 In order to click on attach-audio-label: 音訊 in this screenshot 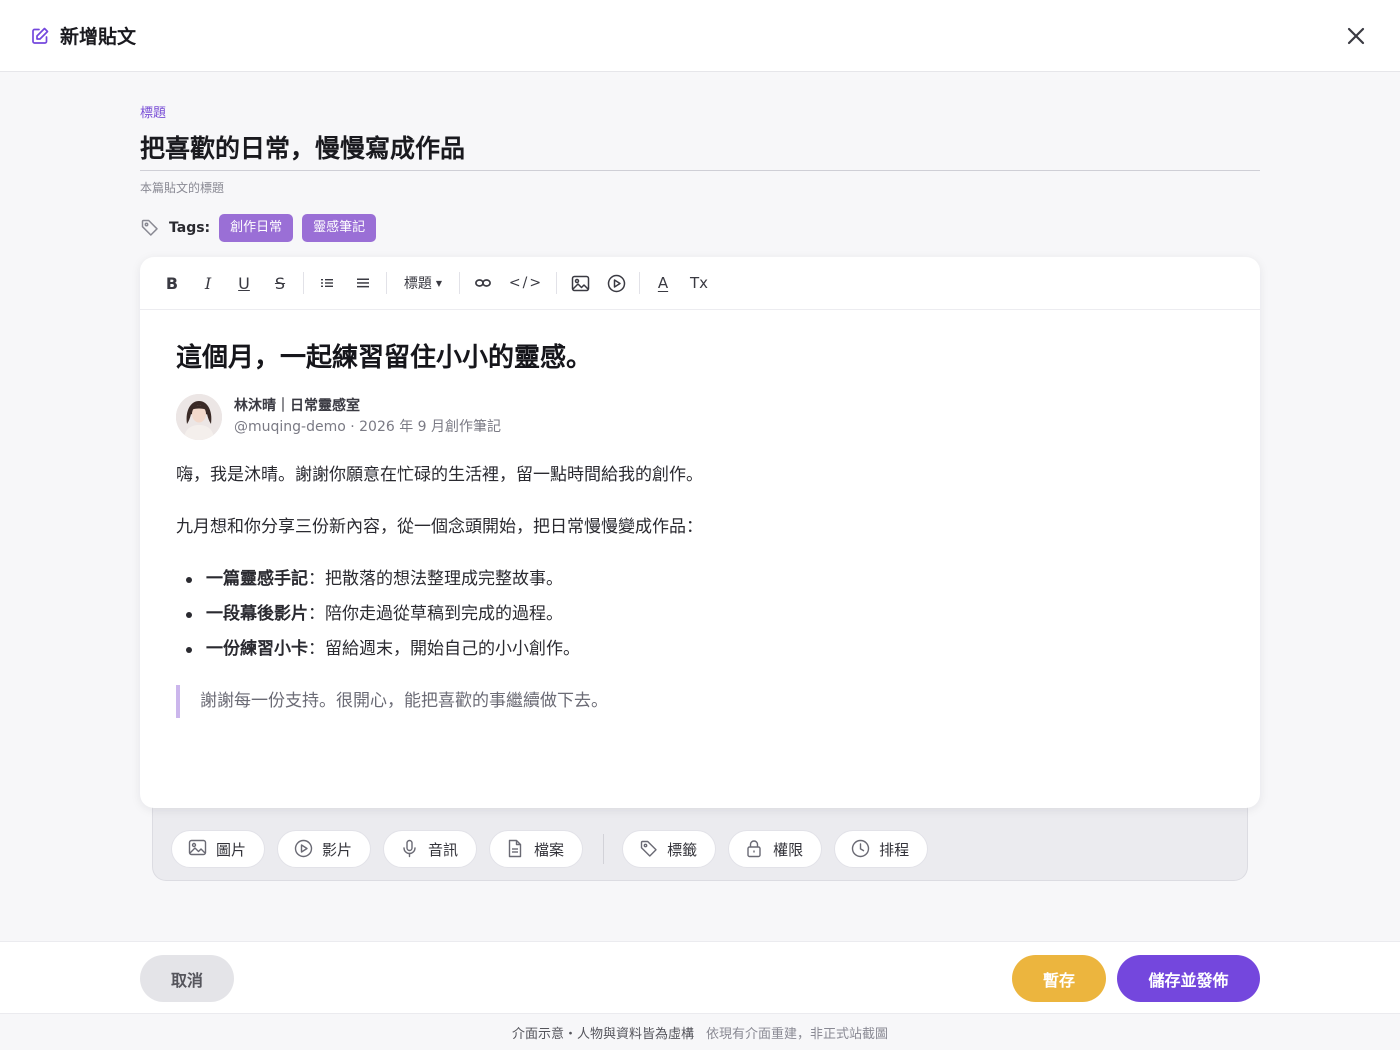, I will do `click(443, 849)`.